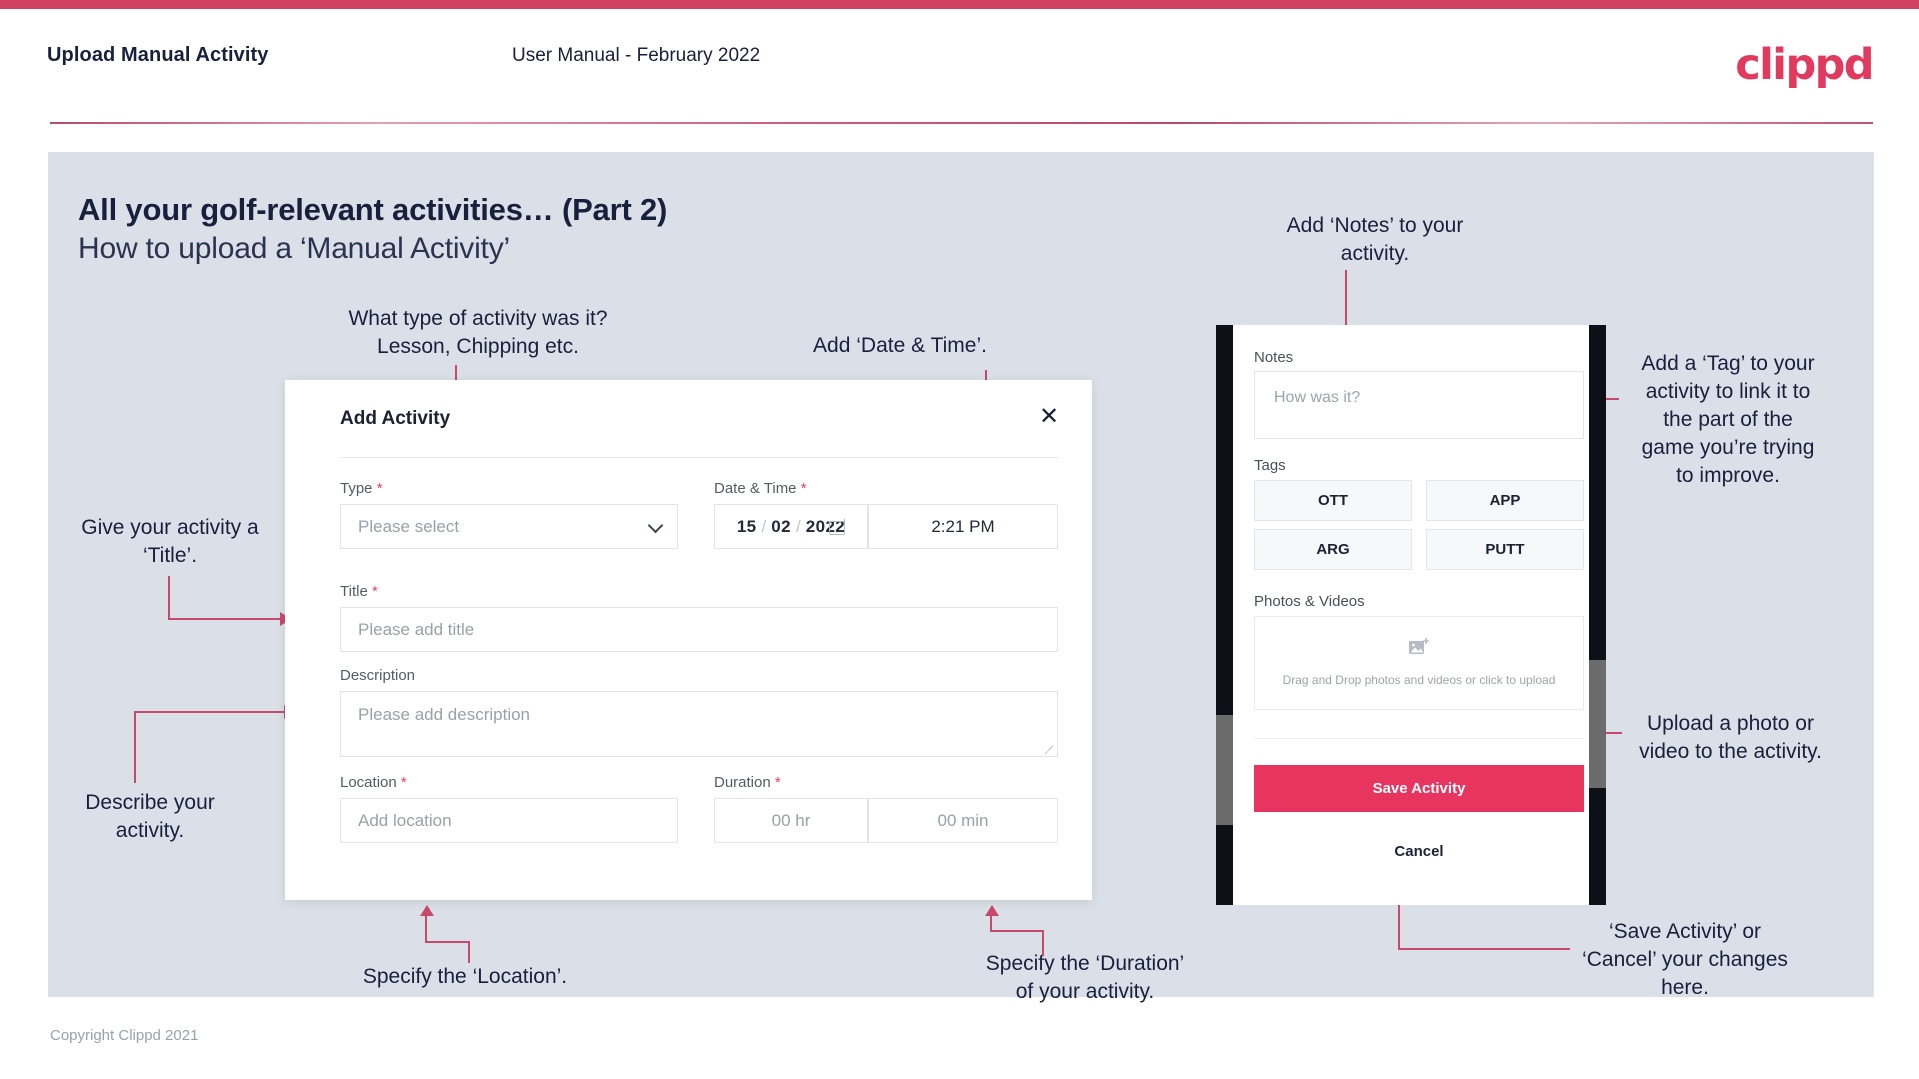 The height and width of the screenshot is (1079, 1919). What do you see at coordinates (655, 525) in the screenshot?
I see `chevron-down-icon` at bounding box center [655, 525].